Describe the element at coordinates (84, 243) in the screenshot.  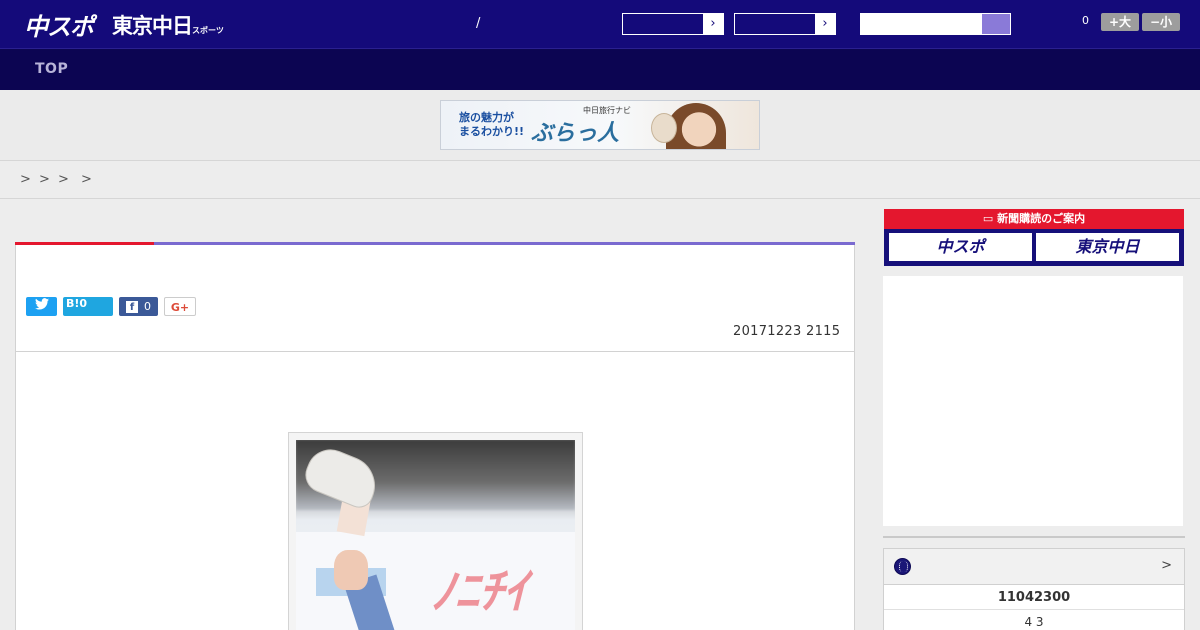
I see `category-tab-active` at that location.